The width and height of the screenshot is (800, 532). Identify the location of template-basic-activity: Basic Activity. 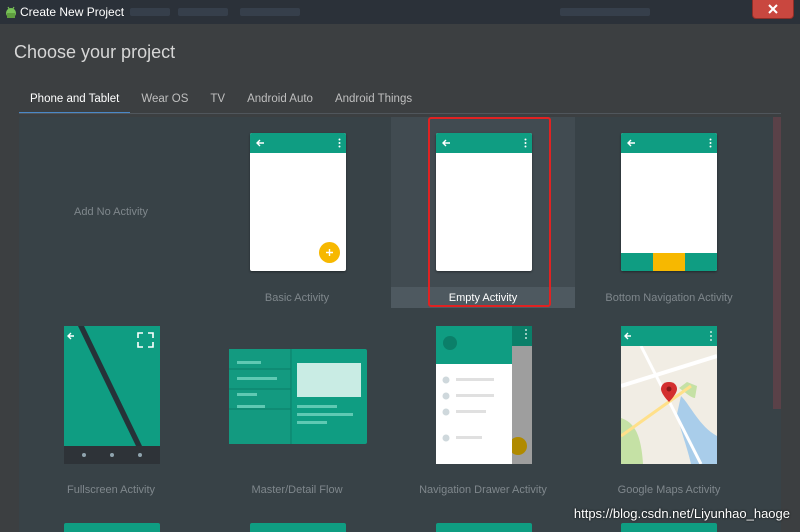
(297, 212).